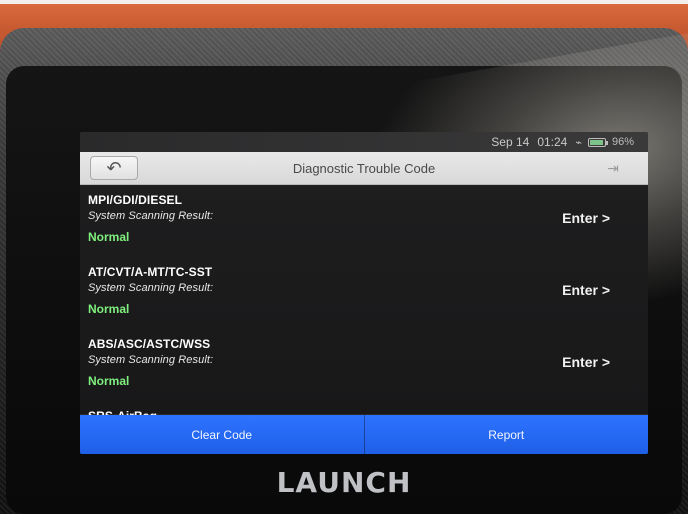 The width and height of the screenshot is (688, 514). I want to click on status-icons: ⌁ 96%, so click(604, 142).